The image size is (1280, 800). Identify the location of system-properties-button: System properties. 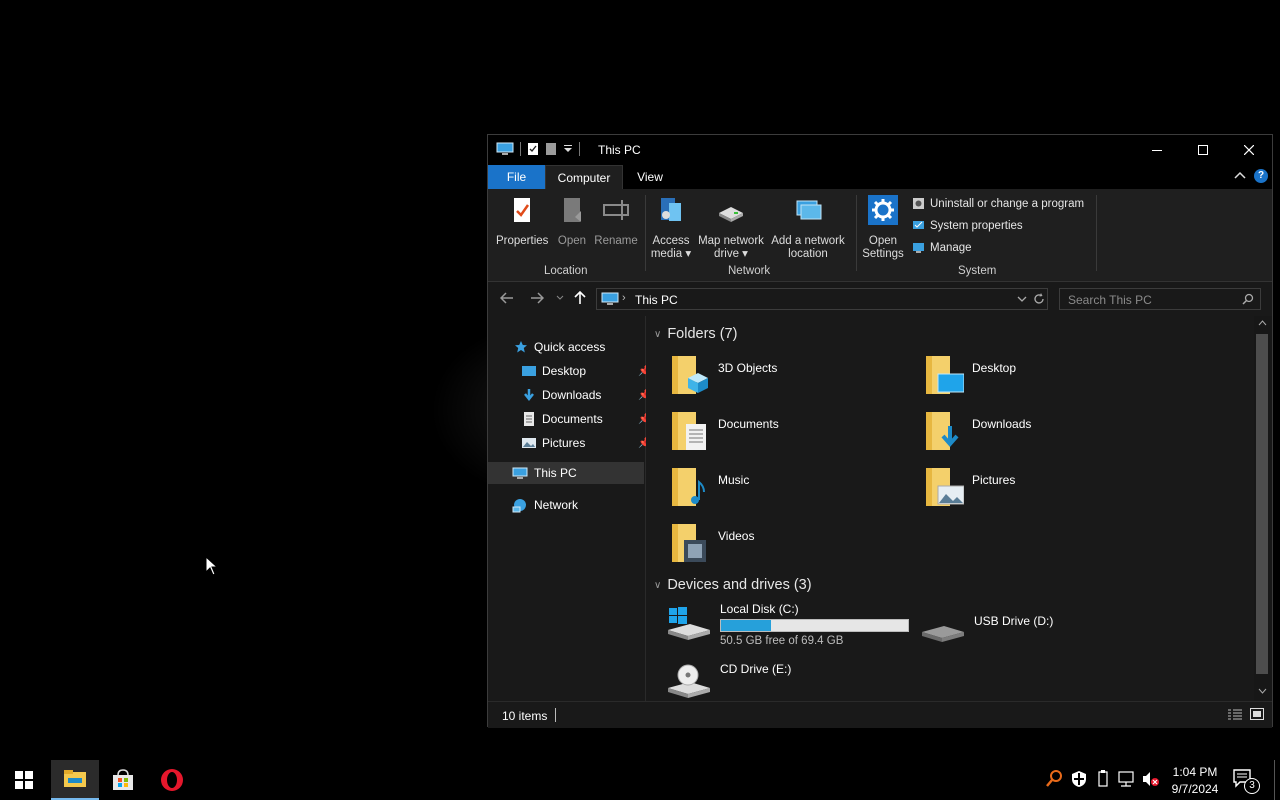
(967, 225).